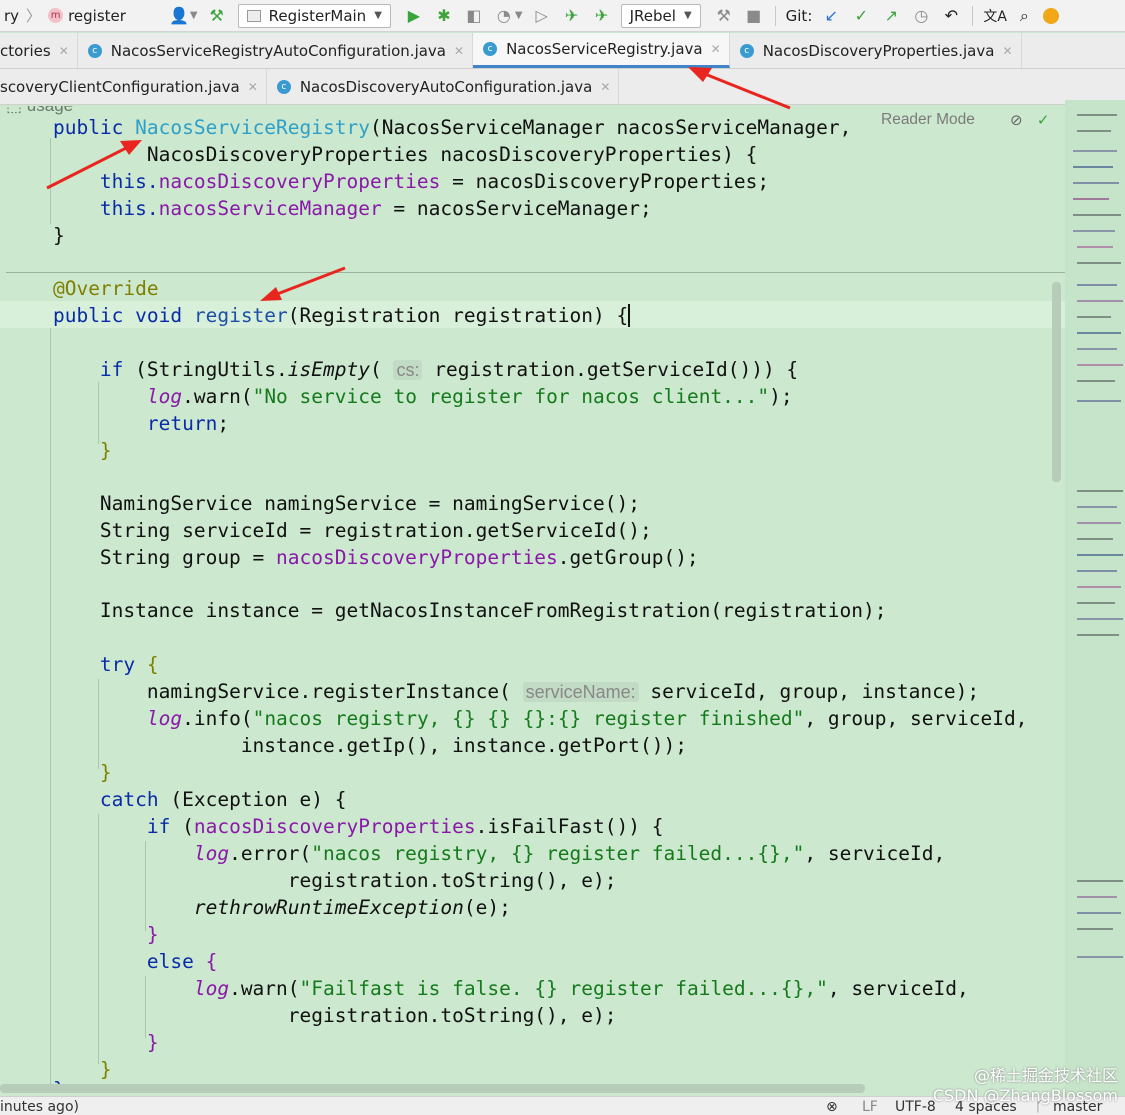  I want to click on code-token: .error(, so click(270, 853).